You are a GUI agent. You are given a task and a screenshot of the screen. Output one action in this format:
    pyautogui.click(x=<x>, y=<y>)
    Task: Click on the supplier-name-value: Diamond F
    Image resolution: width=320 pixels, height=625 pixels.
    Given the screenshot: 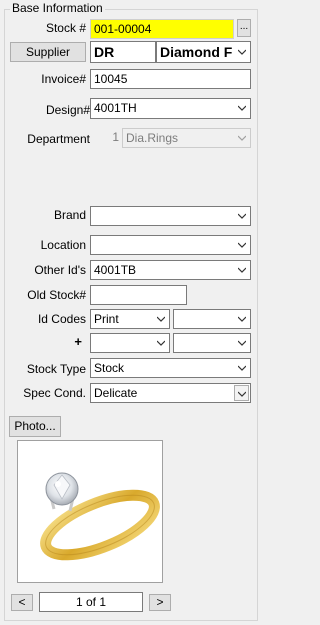 What is the action you would take?
    pyautogui.click(x=196, y=52)
    